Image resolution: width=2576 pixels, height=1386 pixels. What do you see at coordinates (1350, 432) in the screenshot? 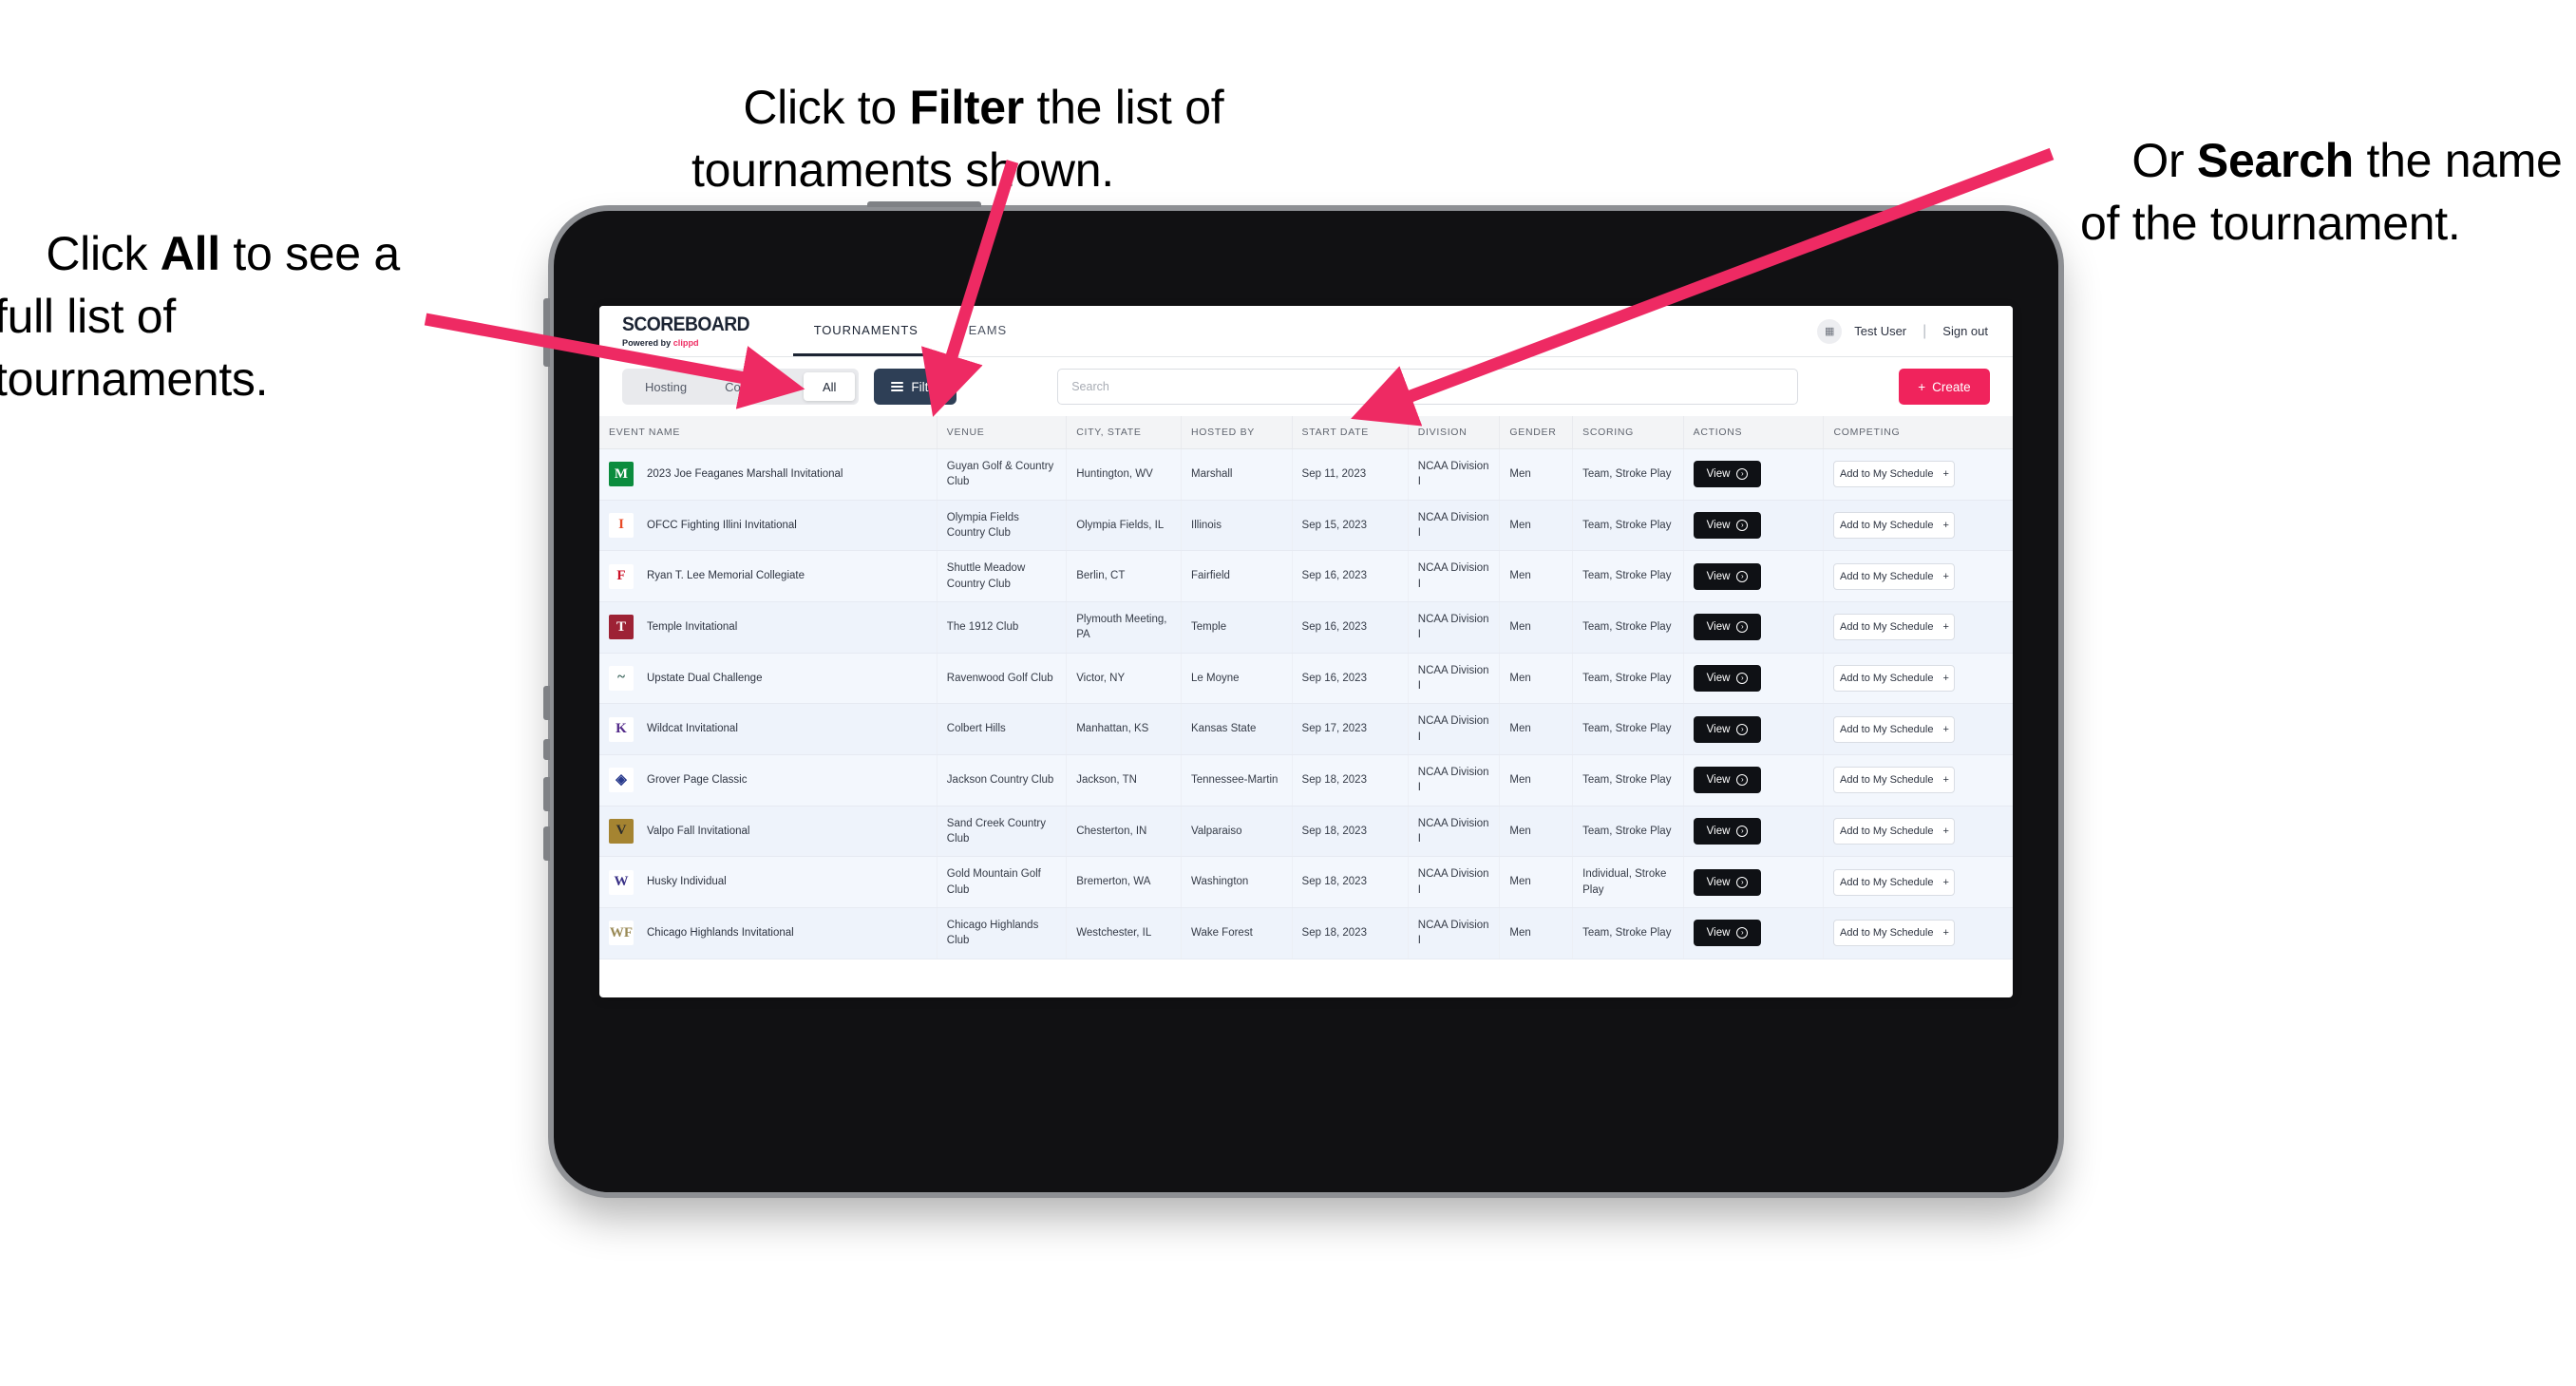
I see `th-start-date: START DATE` at bounding box center [1350, 432].